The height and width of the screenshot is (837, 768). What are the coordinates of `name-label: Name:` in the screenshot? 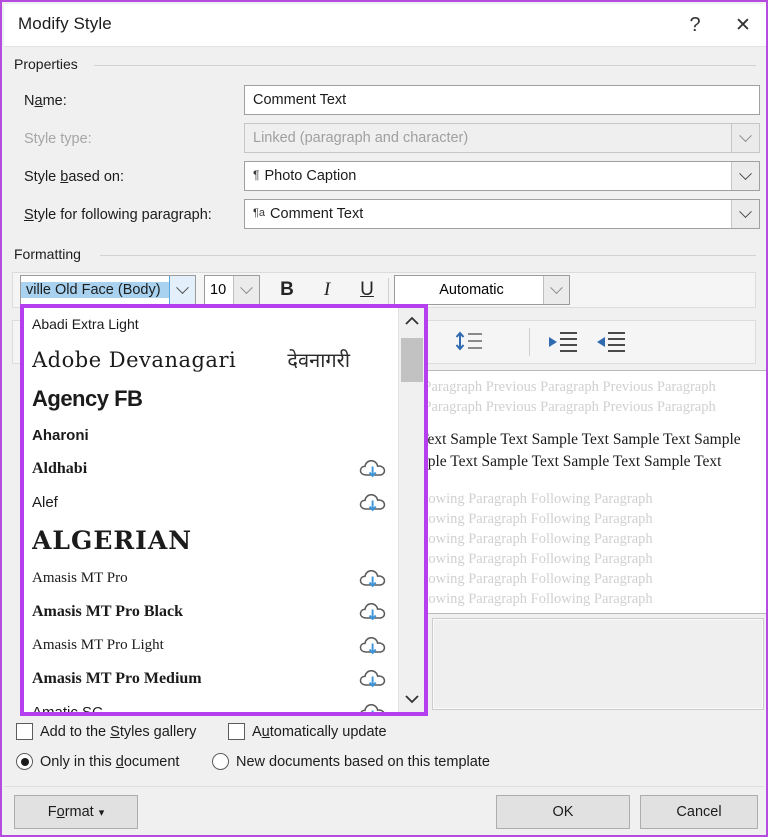 It's located at (45, 101).